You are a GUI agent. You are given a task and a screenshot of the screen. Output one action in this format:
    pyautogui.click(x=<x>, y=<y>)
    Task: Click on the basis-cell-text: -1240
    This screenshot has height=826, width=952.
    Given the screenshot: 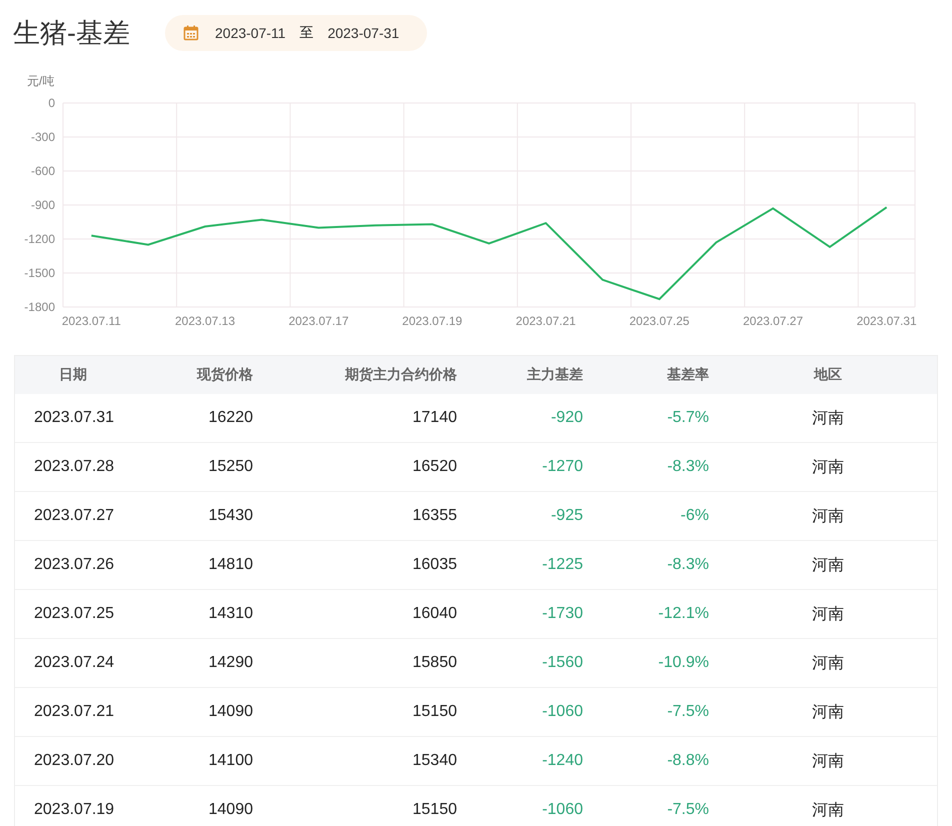 What is the action you would take?
    pyautogui.click(x=562, y=761)
    